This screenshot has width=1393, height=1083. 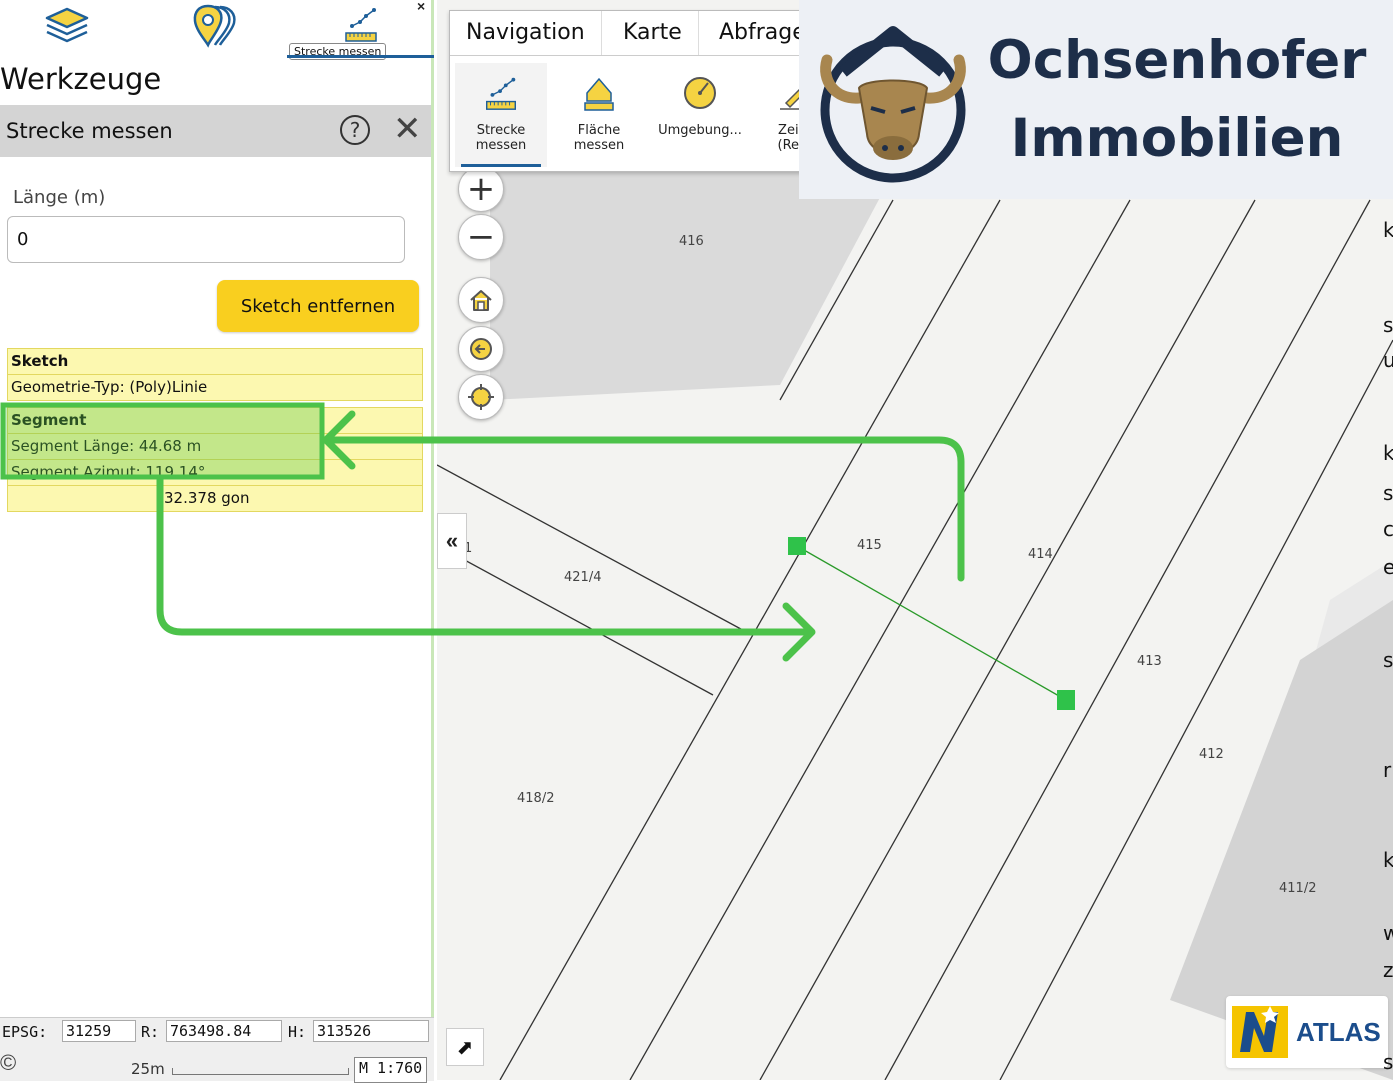 I want to click on remove-sketch-button: Sketch entfernen, so click(x=318, y=306).